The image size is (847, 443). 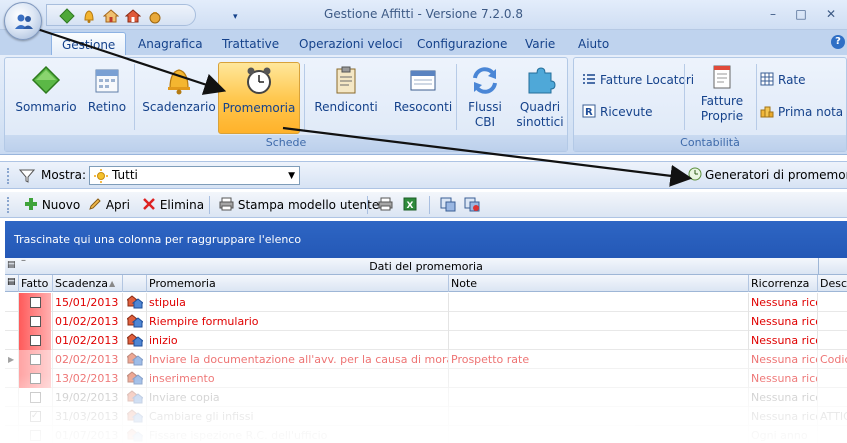 What do you see at coordinates (46, 98) in the screenshot?
I see `sommario-button: Sommario` at bounding box center [46, 98].